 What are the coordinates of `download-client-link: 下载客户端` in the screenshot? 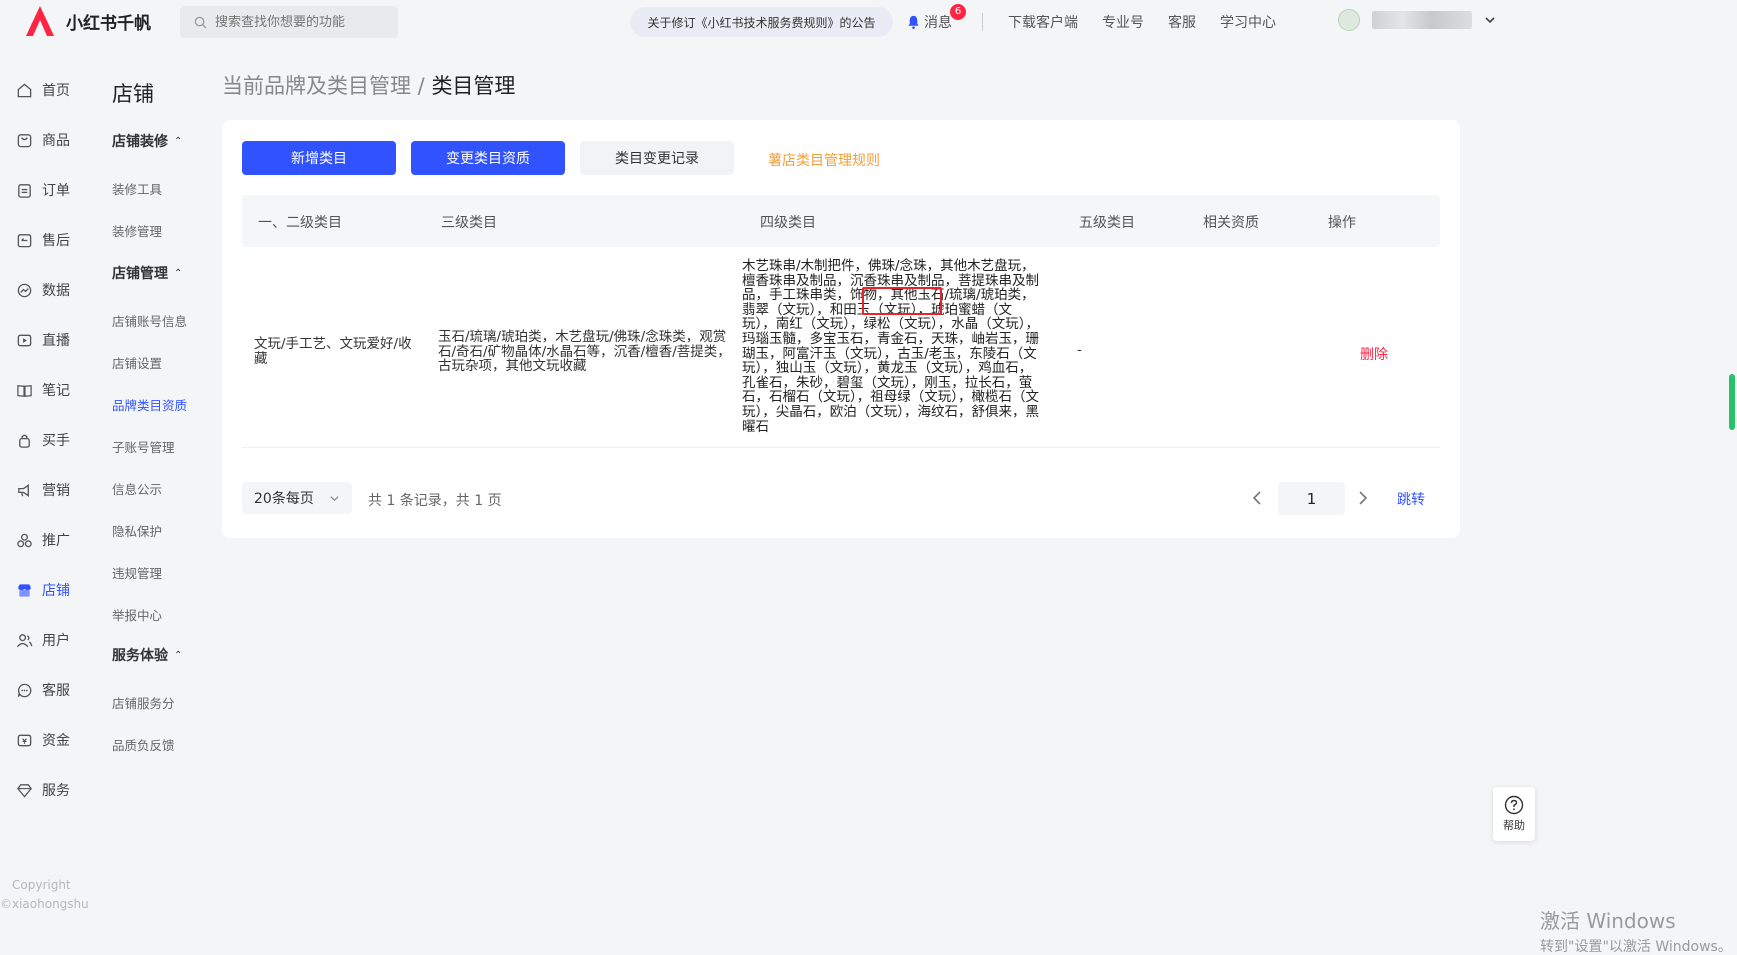 It's located at (1043, 22).